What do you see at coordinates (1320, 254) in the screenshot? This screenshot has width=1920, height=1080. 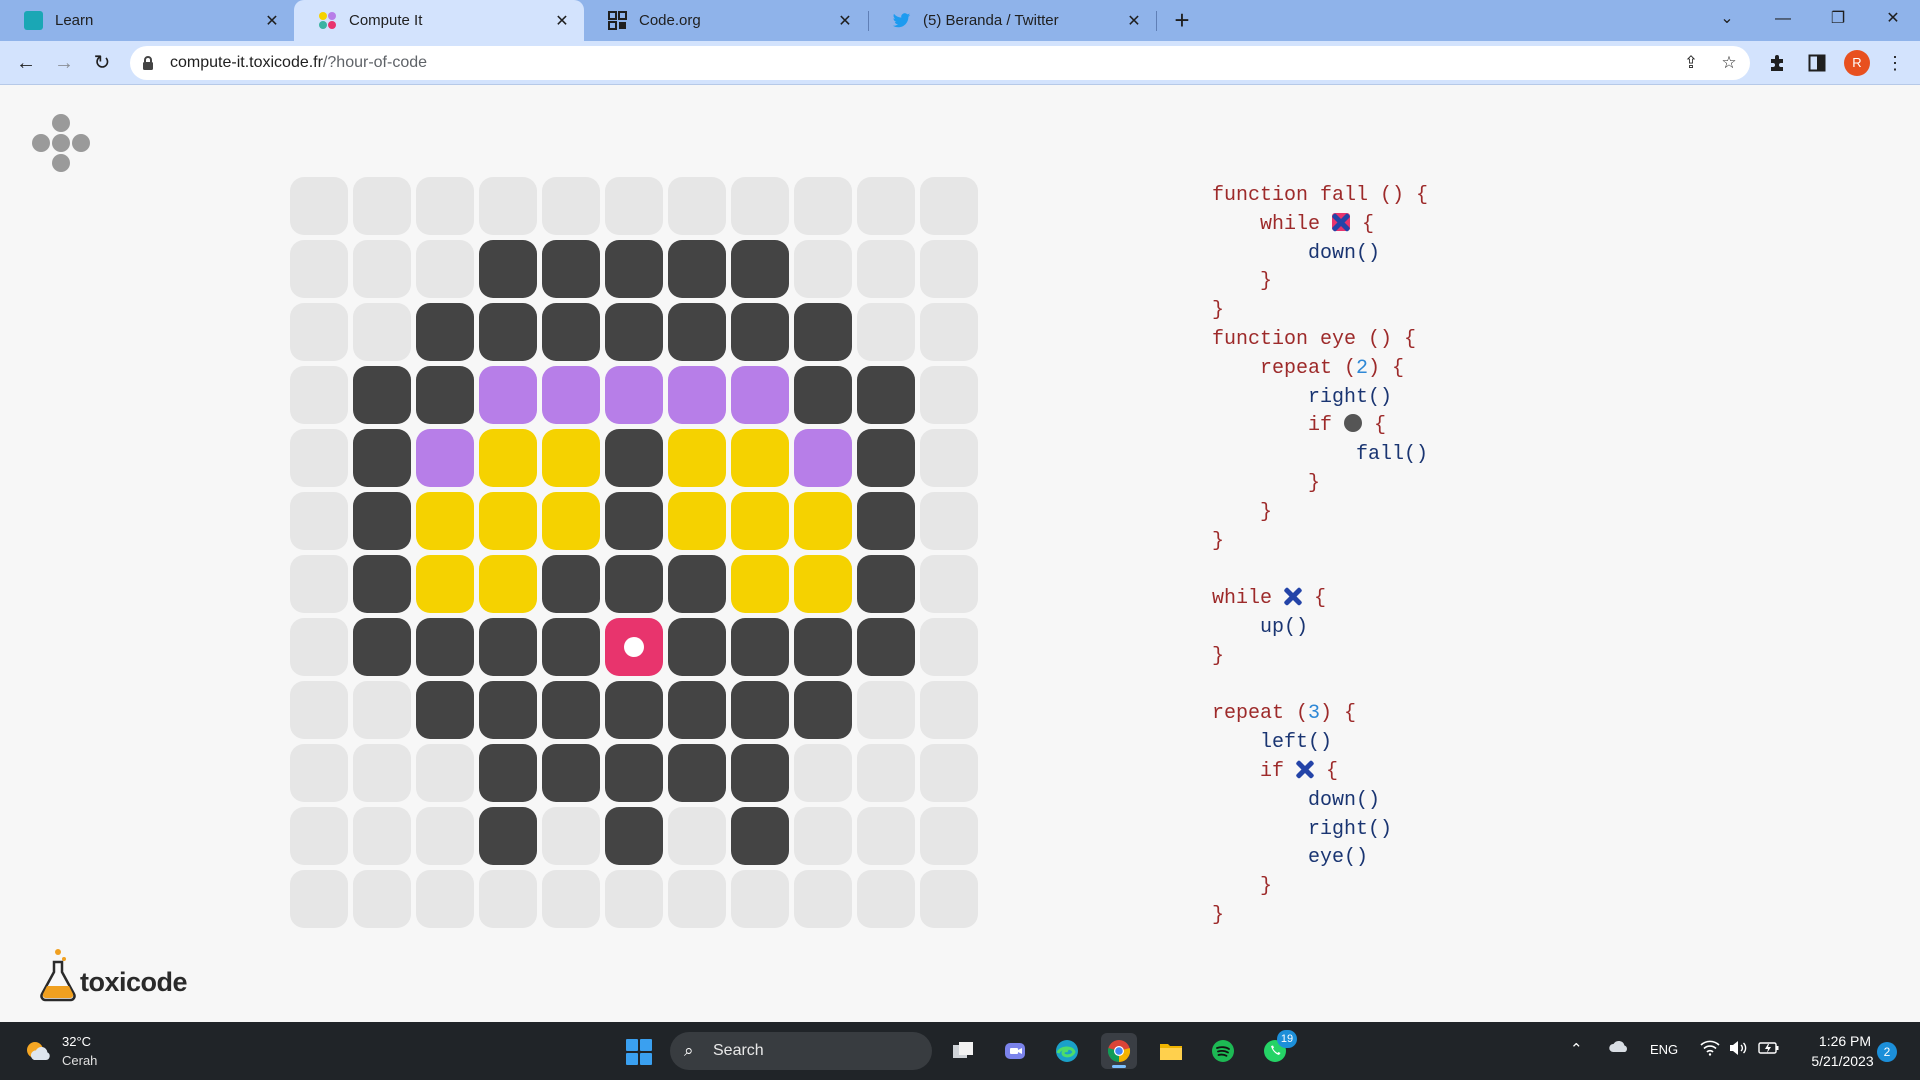 I see `code-line: down()` at bounding box center [1320, 254].